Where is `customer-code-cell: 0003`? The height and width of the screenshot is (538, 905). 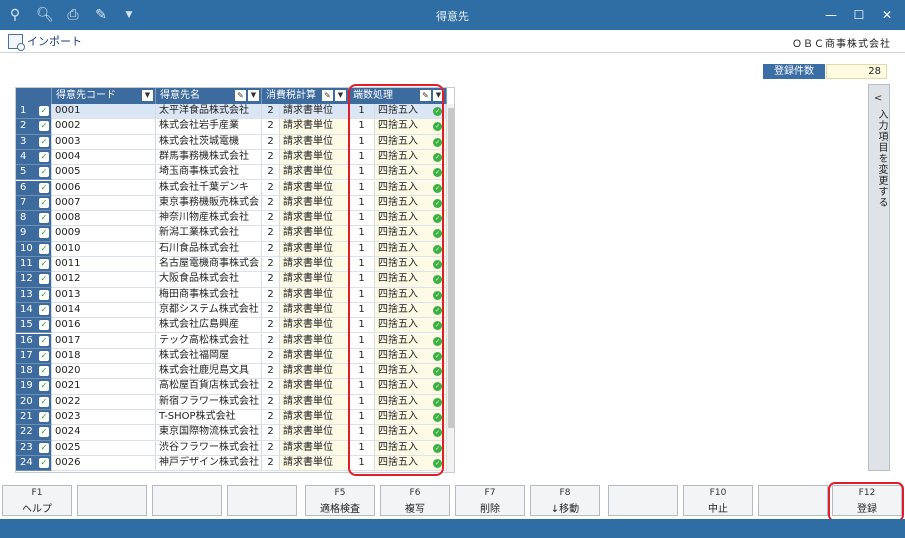 customer-code-cell: 0003 is located at coordinates (104, 142).